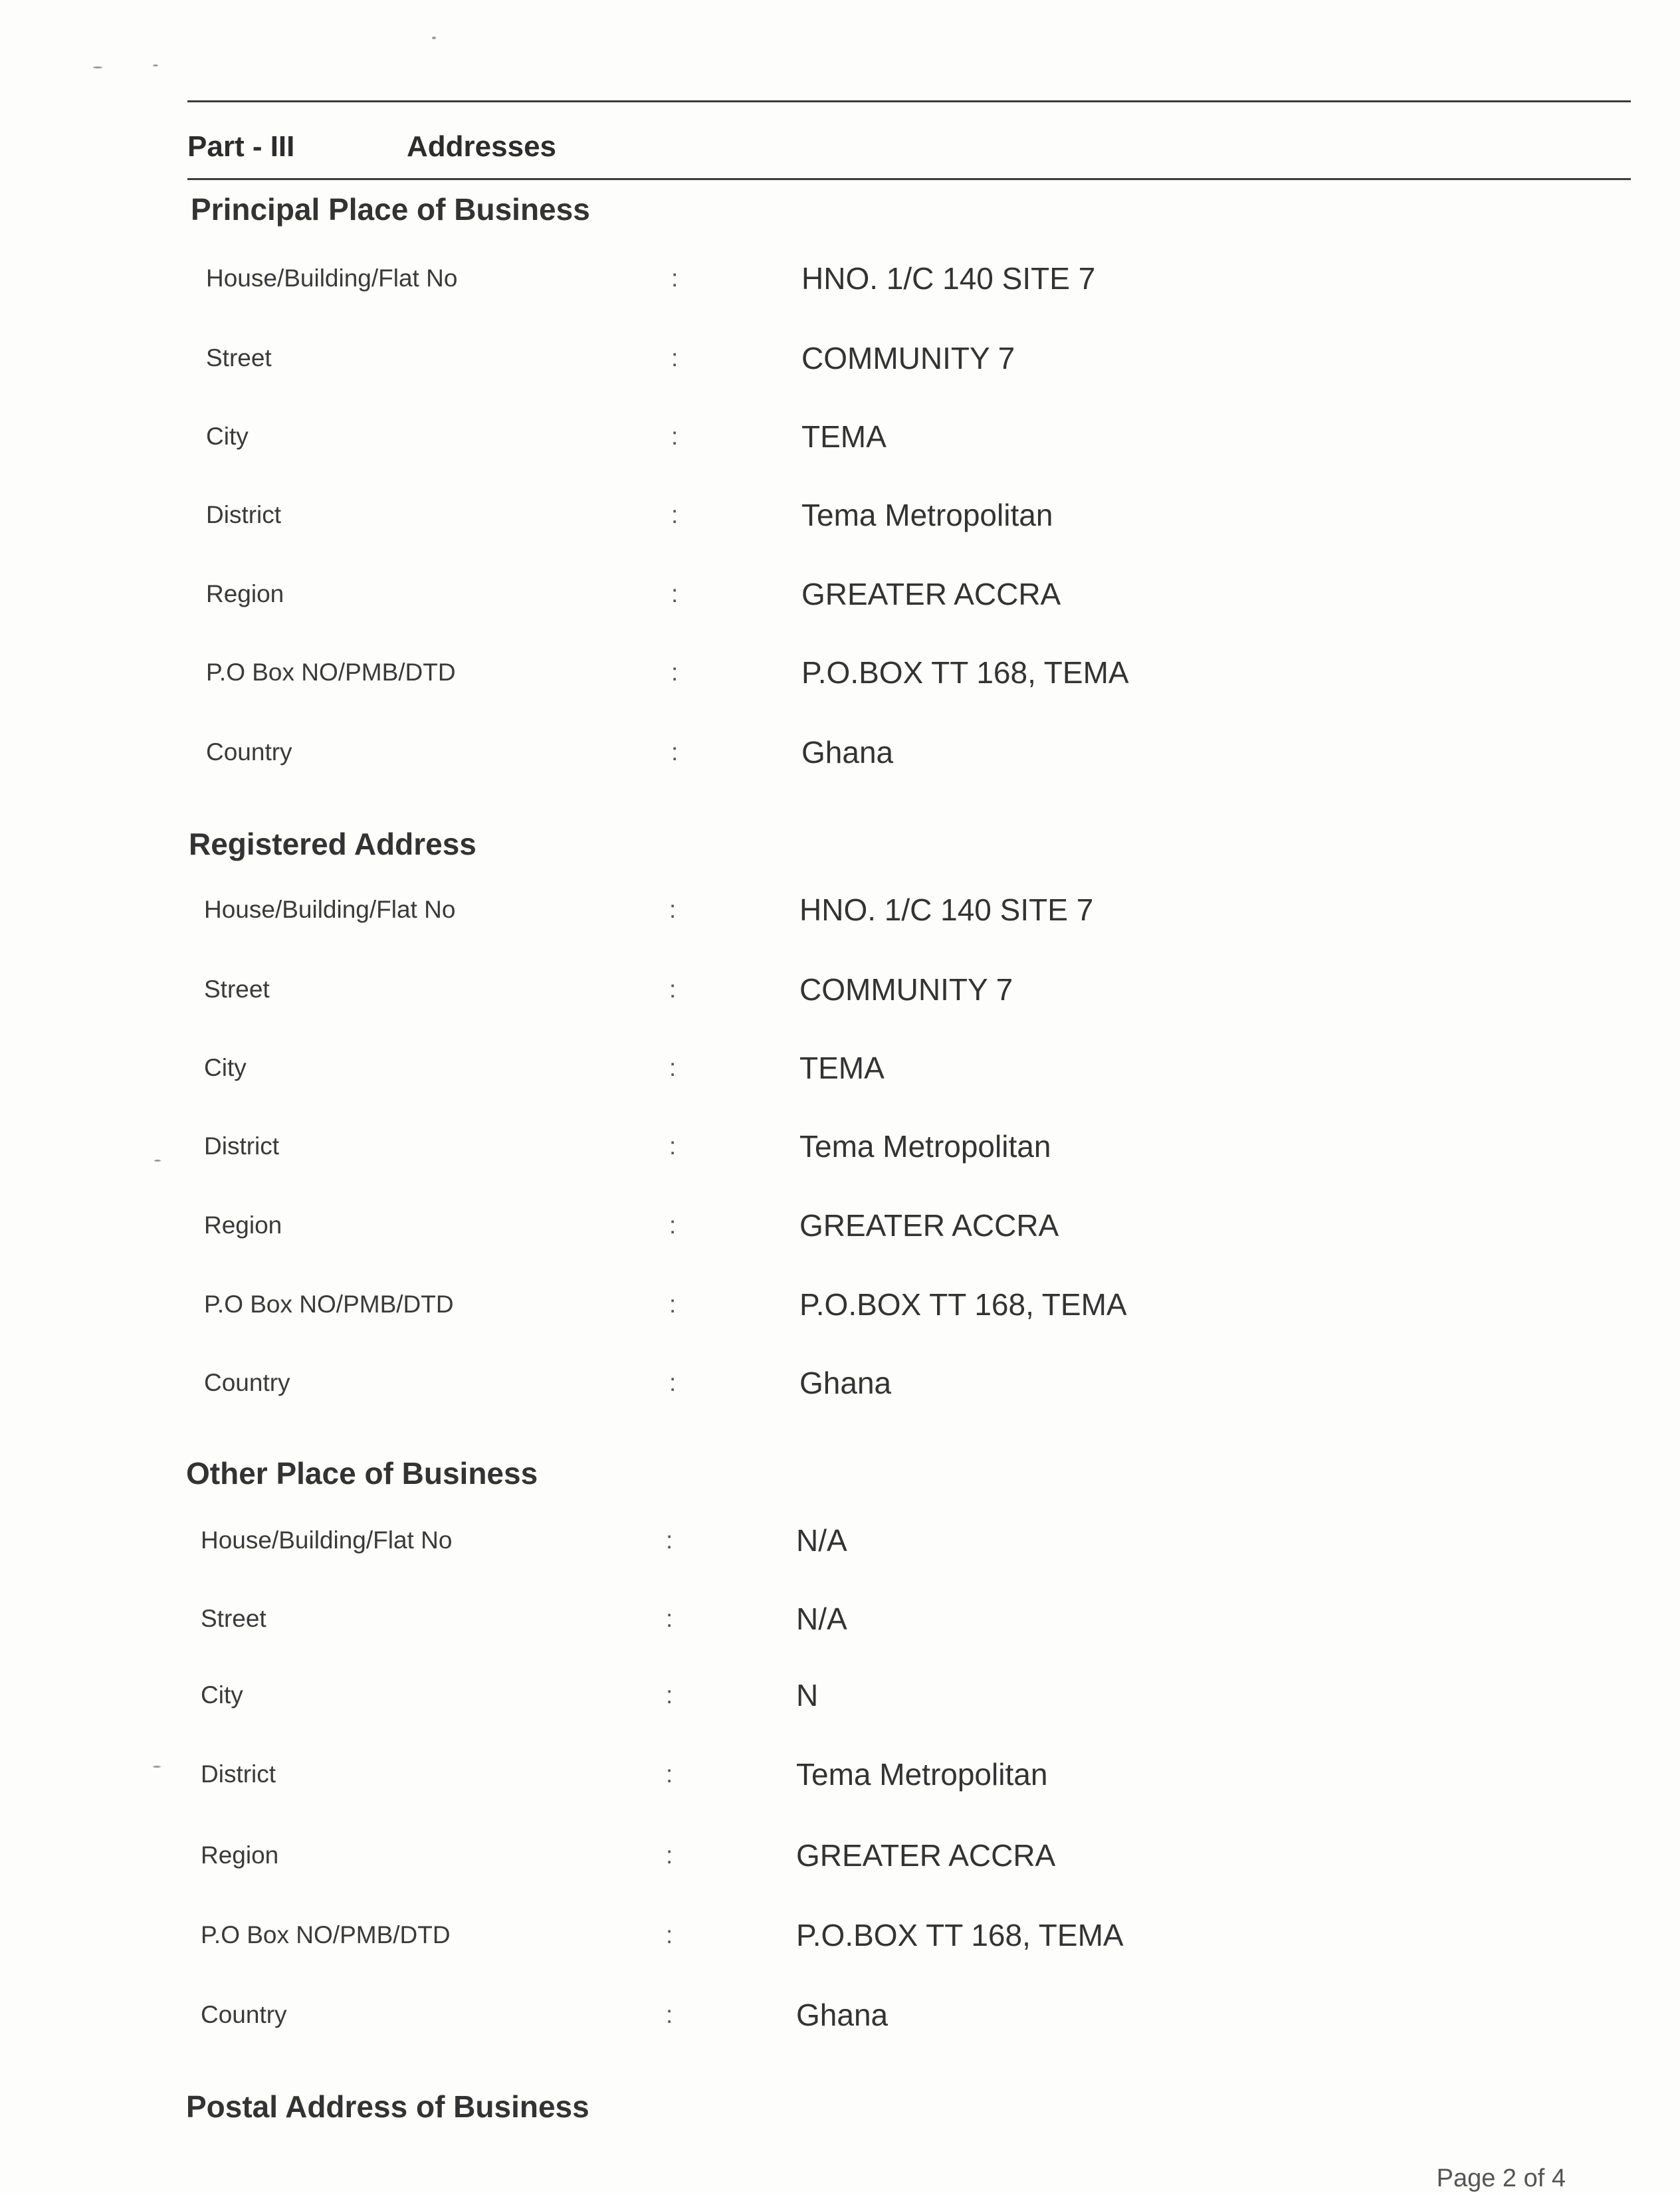 Image resolution: width=1680 pixels, height=2193 pixels. I want to click on row-principal-country: Country : Ghana, so click(837, 756).